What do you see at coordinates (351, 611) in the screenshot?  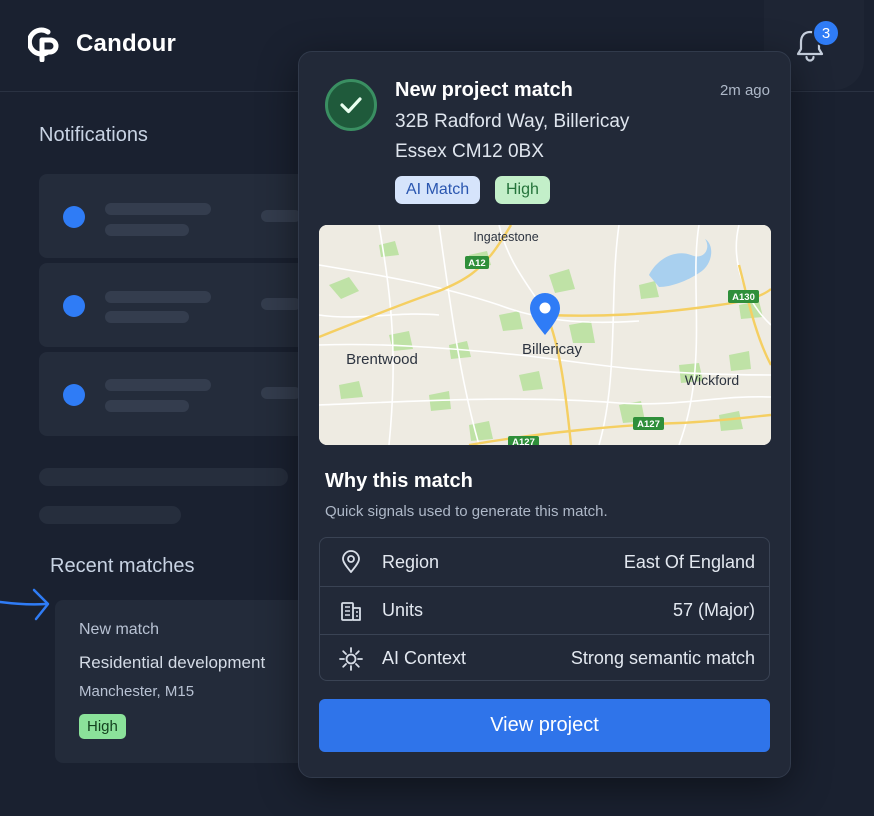 I see `building-icon` at bounding box center [351, 611].